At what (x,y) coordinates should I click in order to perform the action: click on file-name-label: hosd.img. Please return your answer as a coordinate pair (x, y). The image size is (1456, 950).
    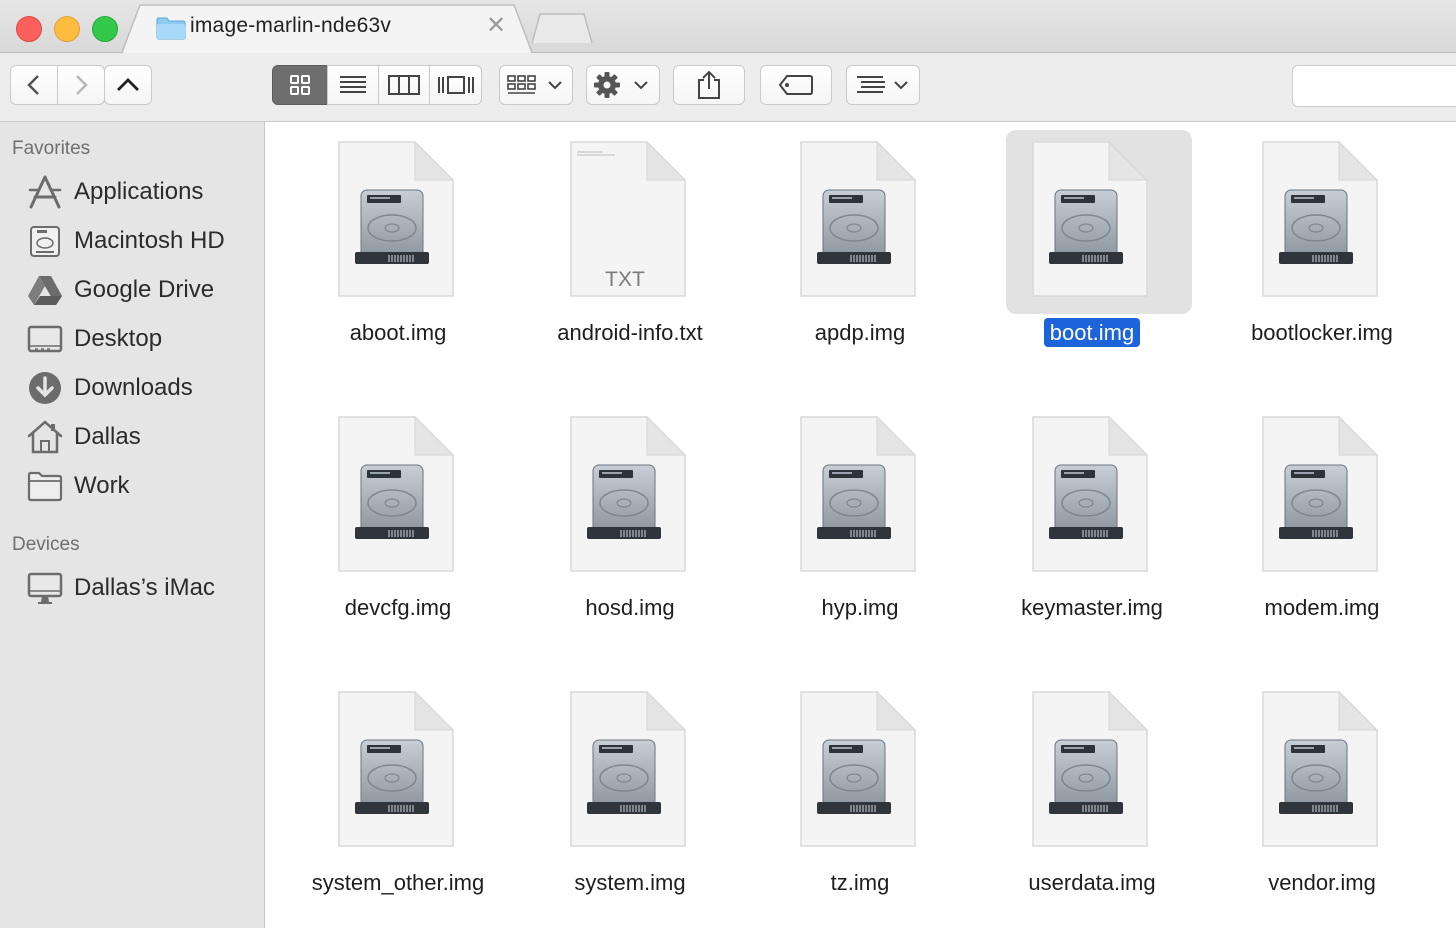
    Looking at the image, I should click on (630, 608).